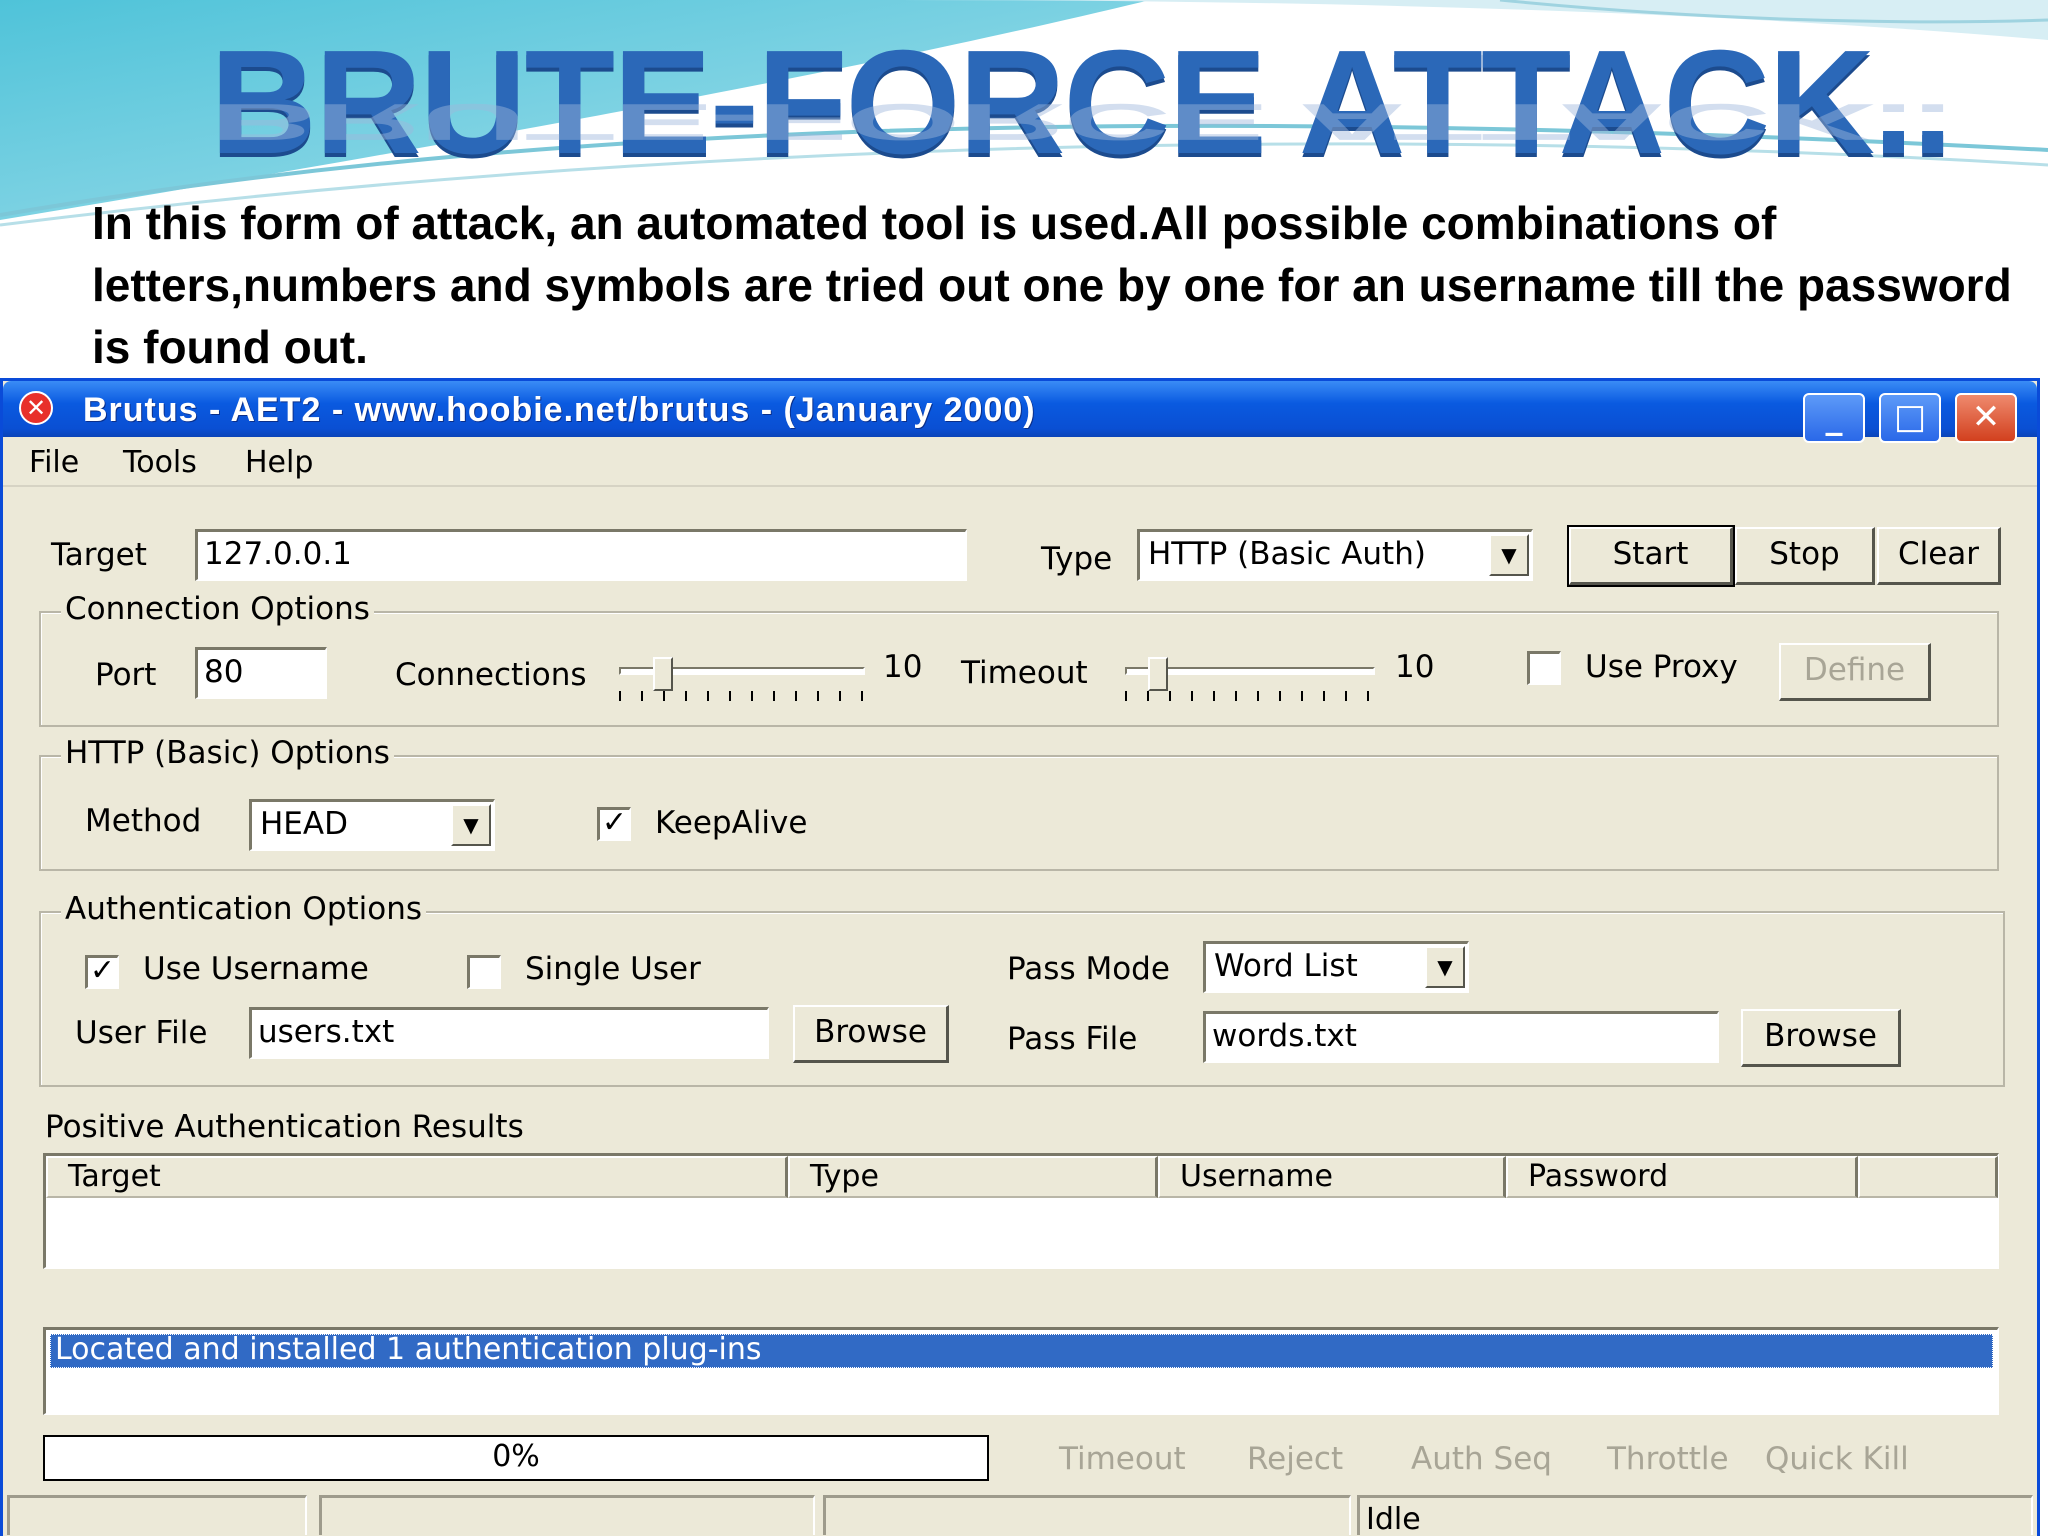 This screenshot has height=1536, width=2048. What do you see at coordinates (1415, 667) in the screenshot?
I see `timeout-value: 10` at bounding box center [1415, 667].